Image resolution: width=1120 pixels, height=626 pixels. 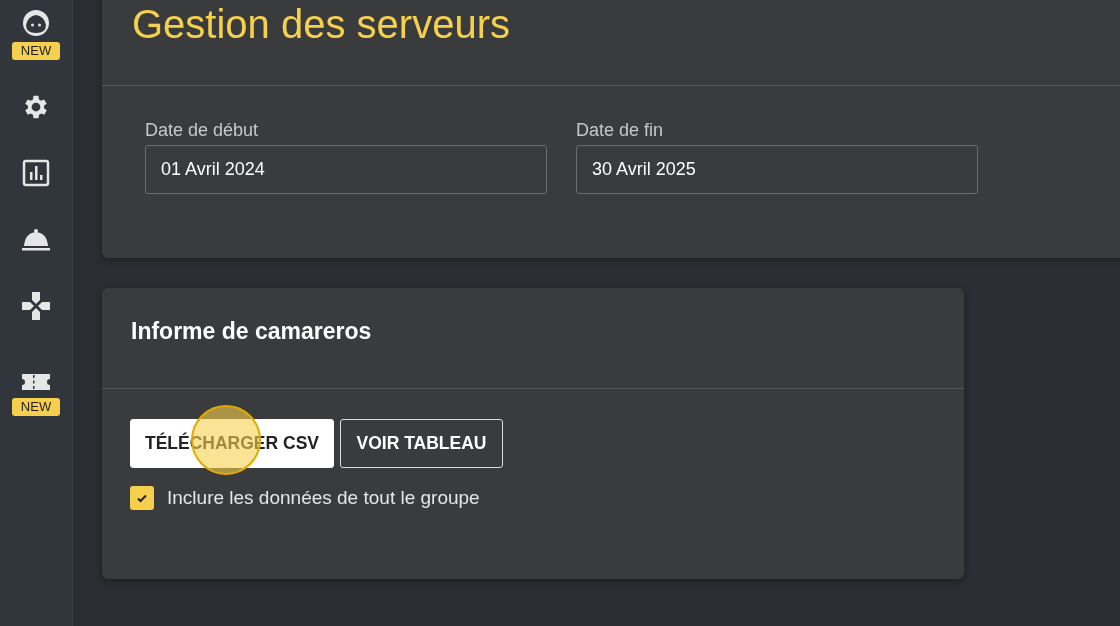 What do you see at coordinates (346, 169) in the screenshot?
I see `date-field: 01 Avril 2024` at bounding box center [346, 169].